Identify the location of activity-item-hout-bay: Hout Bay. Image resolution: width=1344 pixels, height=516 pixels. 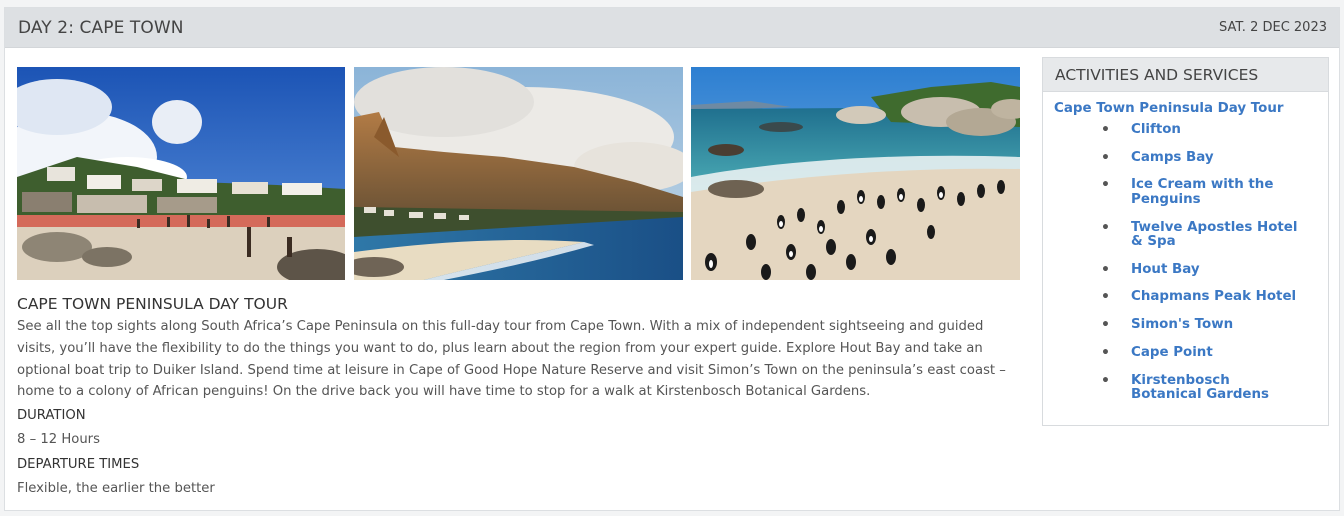
(1185, 270).